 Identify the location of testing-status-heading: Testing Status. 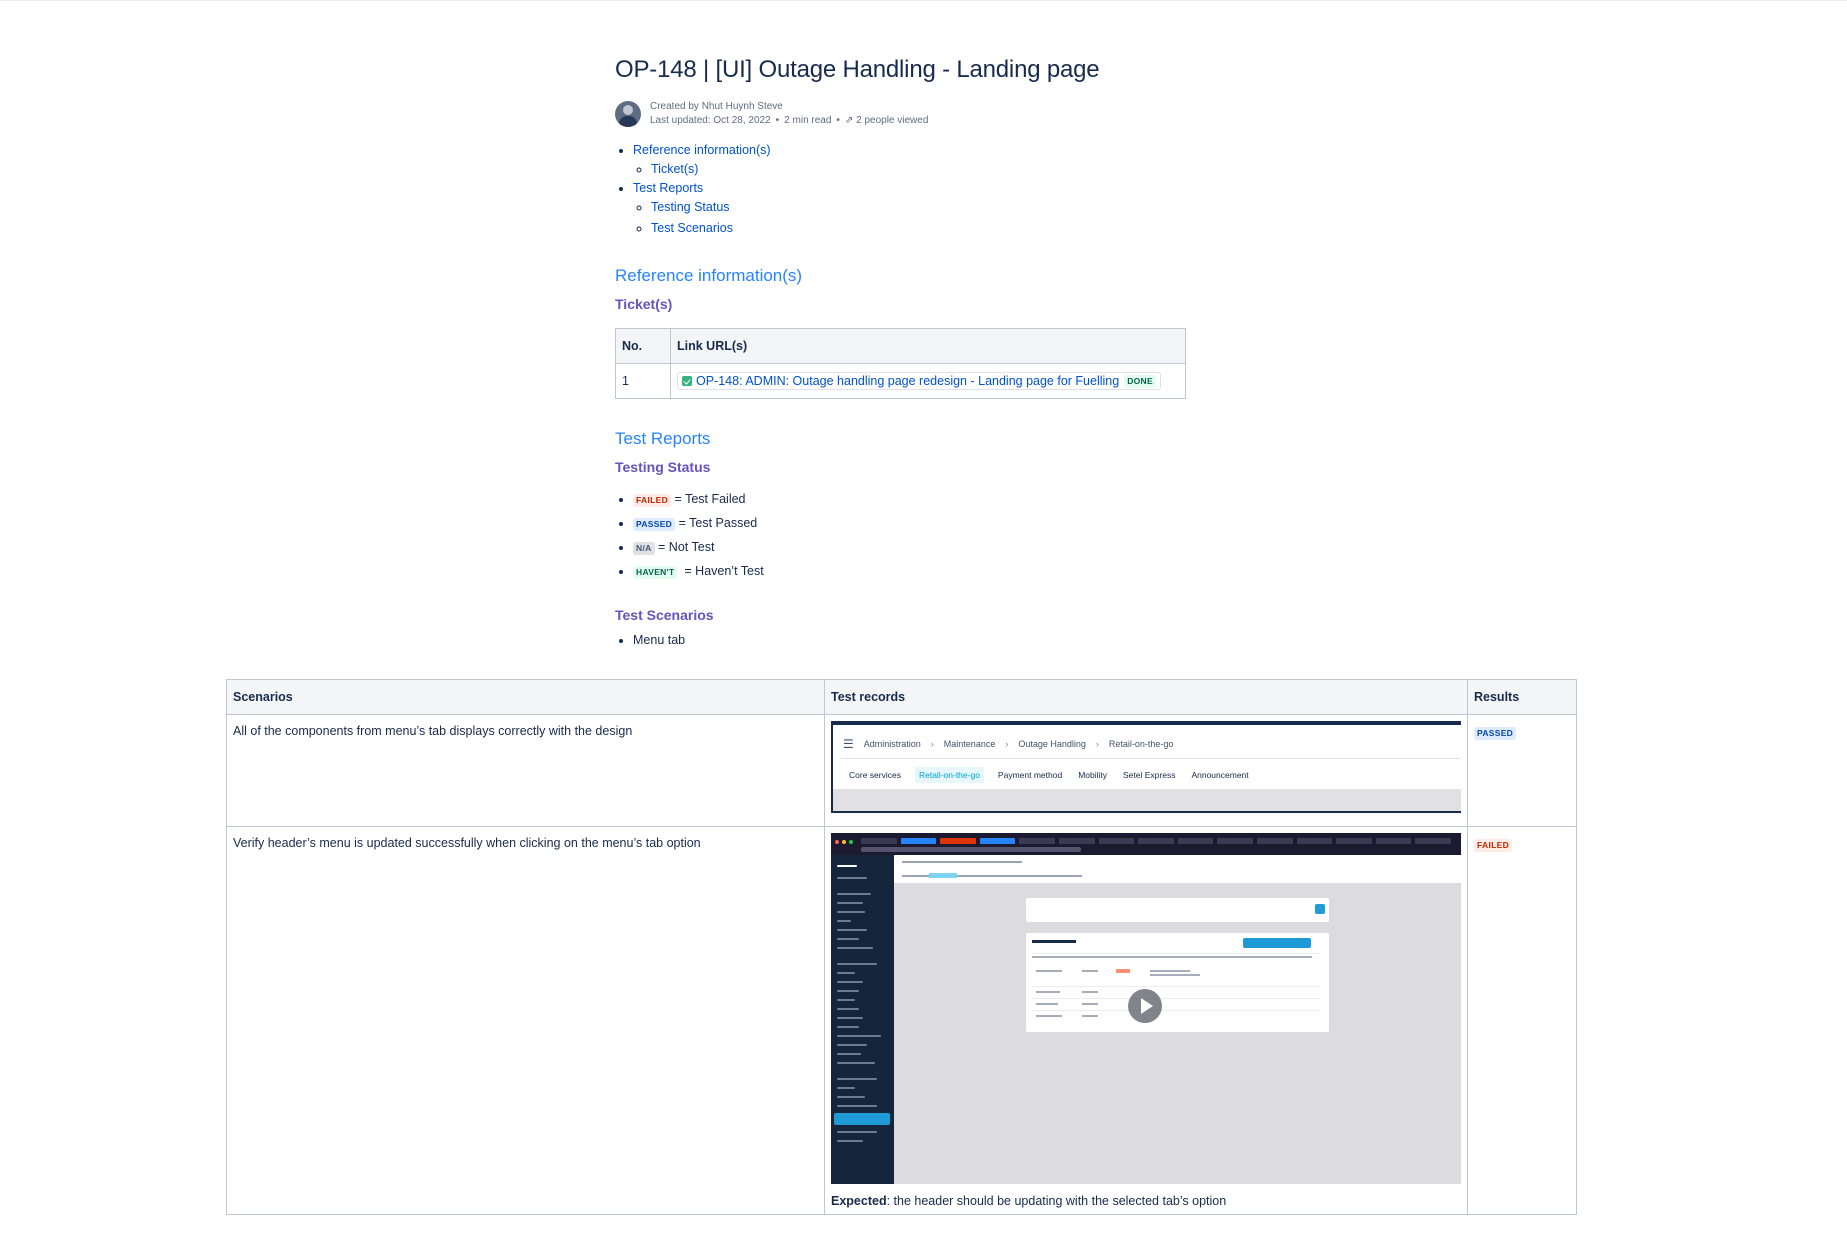
(663, 467).